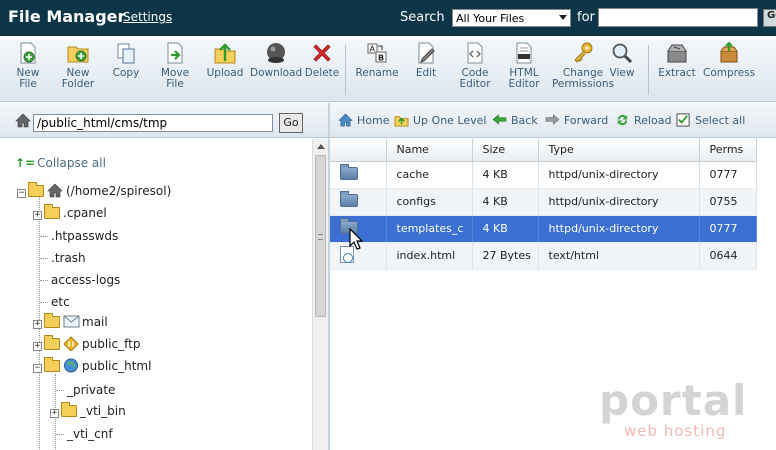 The width and height of the screenshot is (776, 450). What do you see at coordinates (429, 150) in the screenshot?
I see `column-name: Name` at bounding box center [429, 150].